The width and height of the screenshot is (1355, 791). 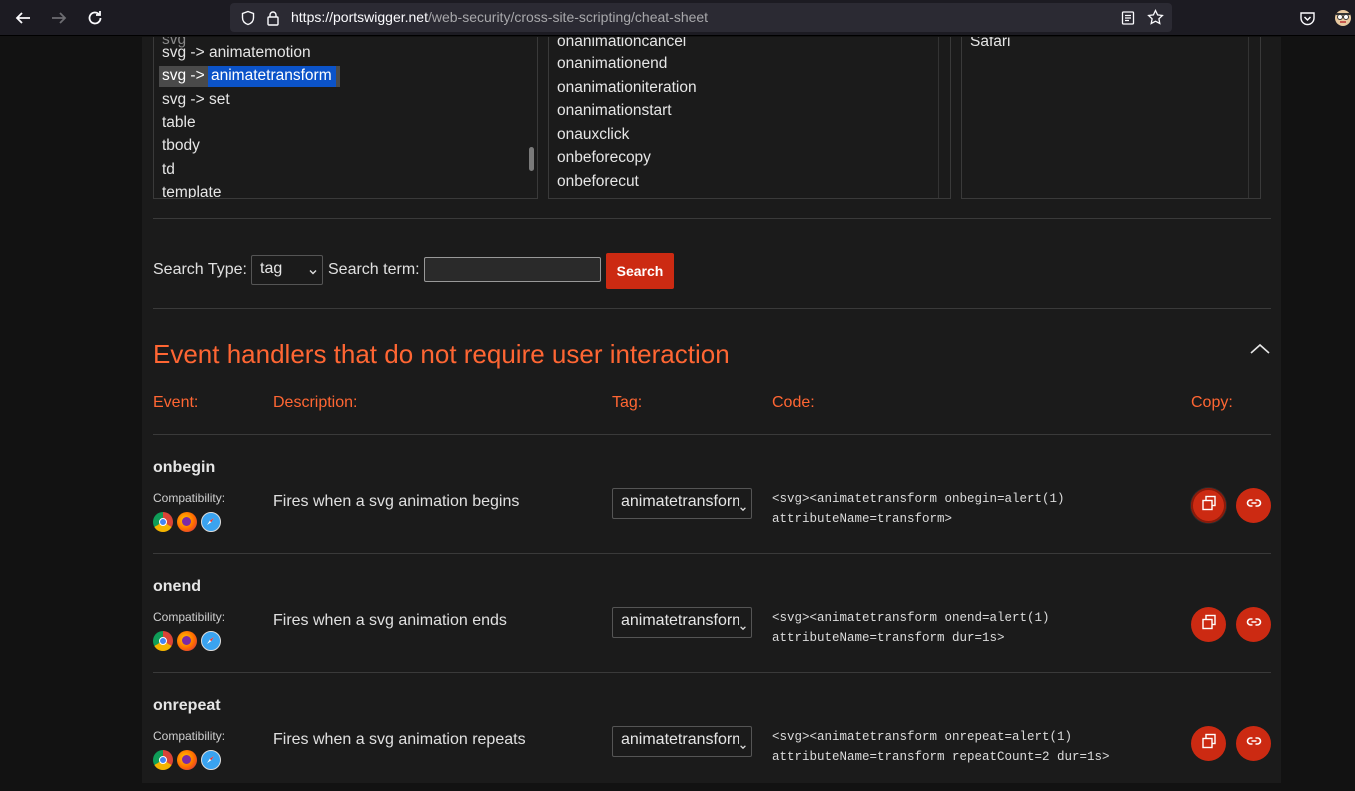 What do you see at coordinates (191, 191) in the screenshot?
I see `list-item: template` at bounding box center [191, 191].